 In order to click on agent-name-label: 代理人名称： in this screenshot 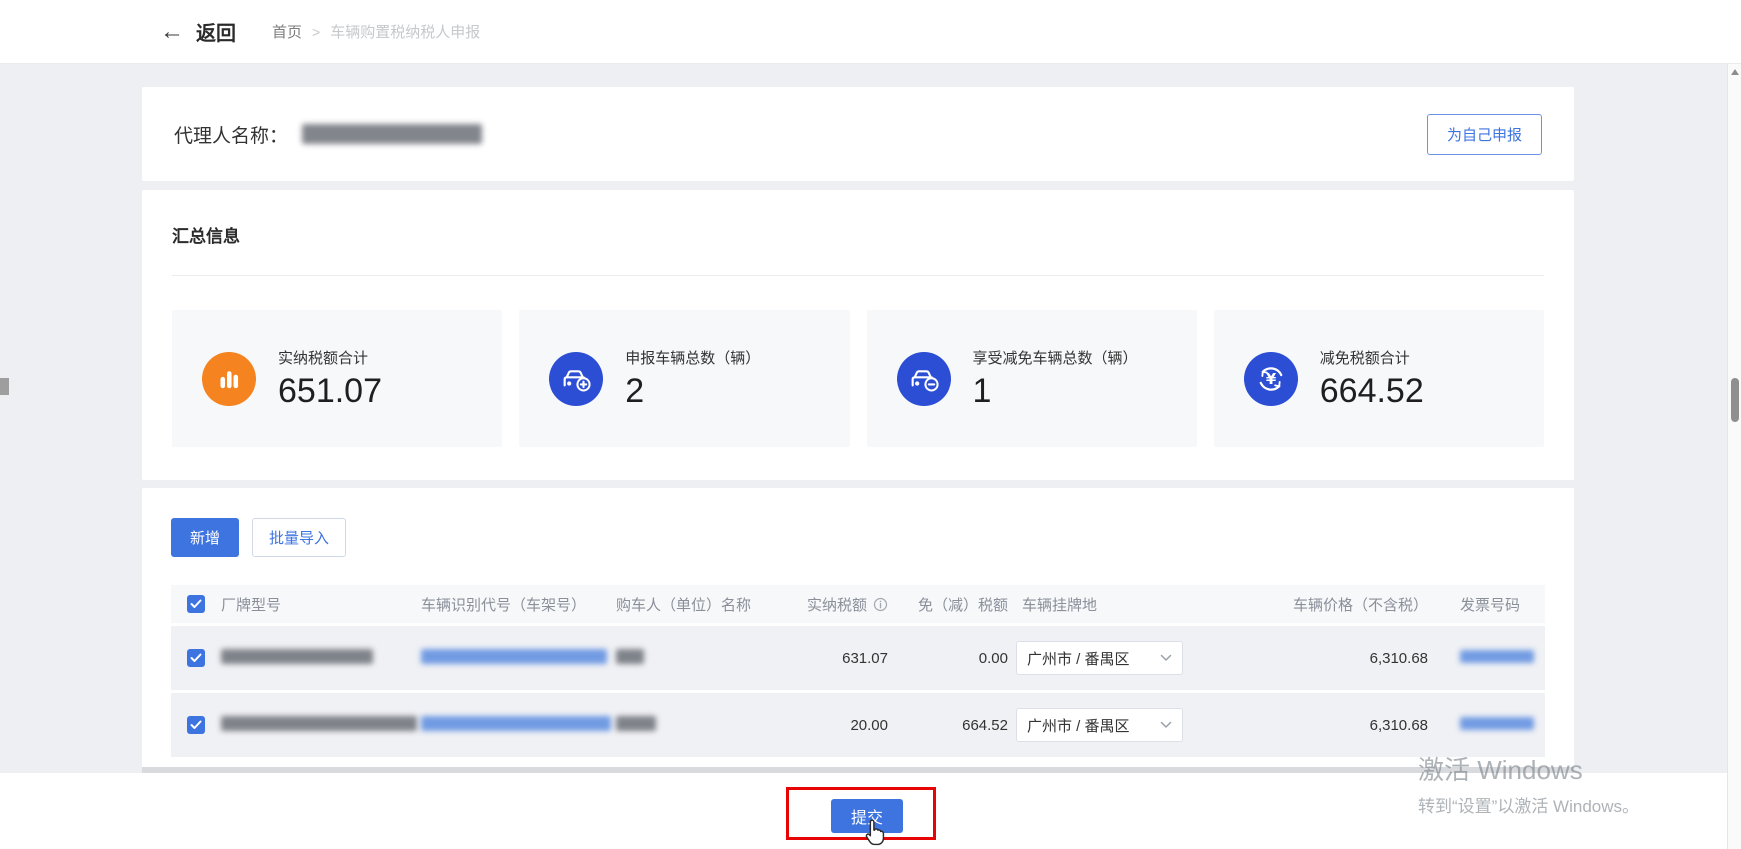, I will do `click(231, 136)`.